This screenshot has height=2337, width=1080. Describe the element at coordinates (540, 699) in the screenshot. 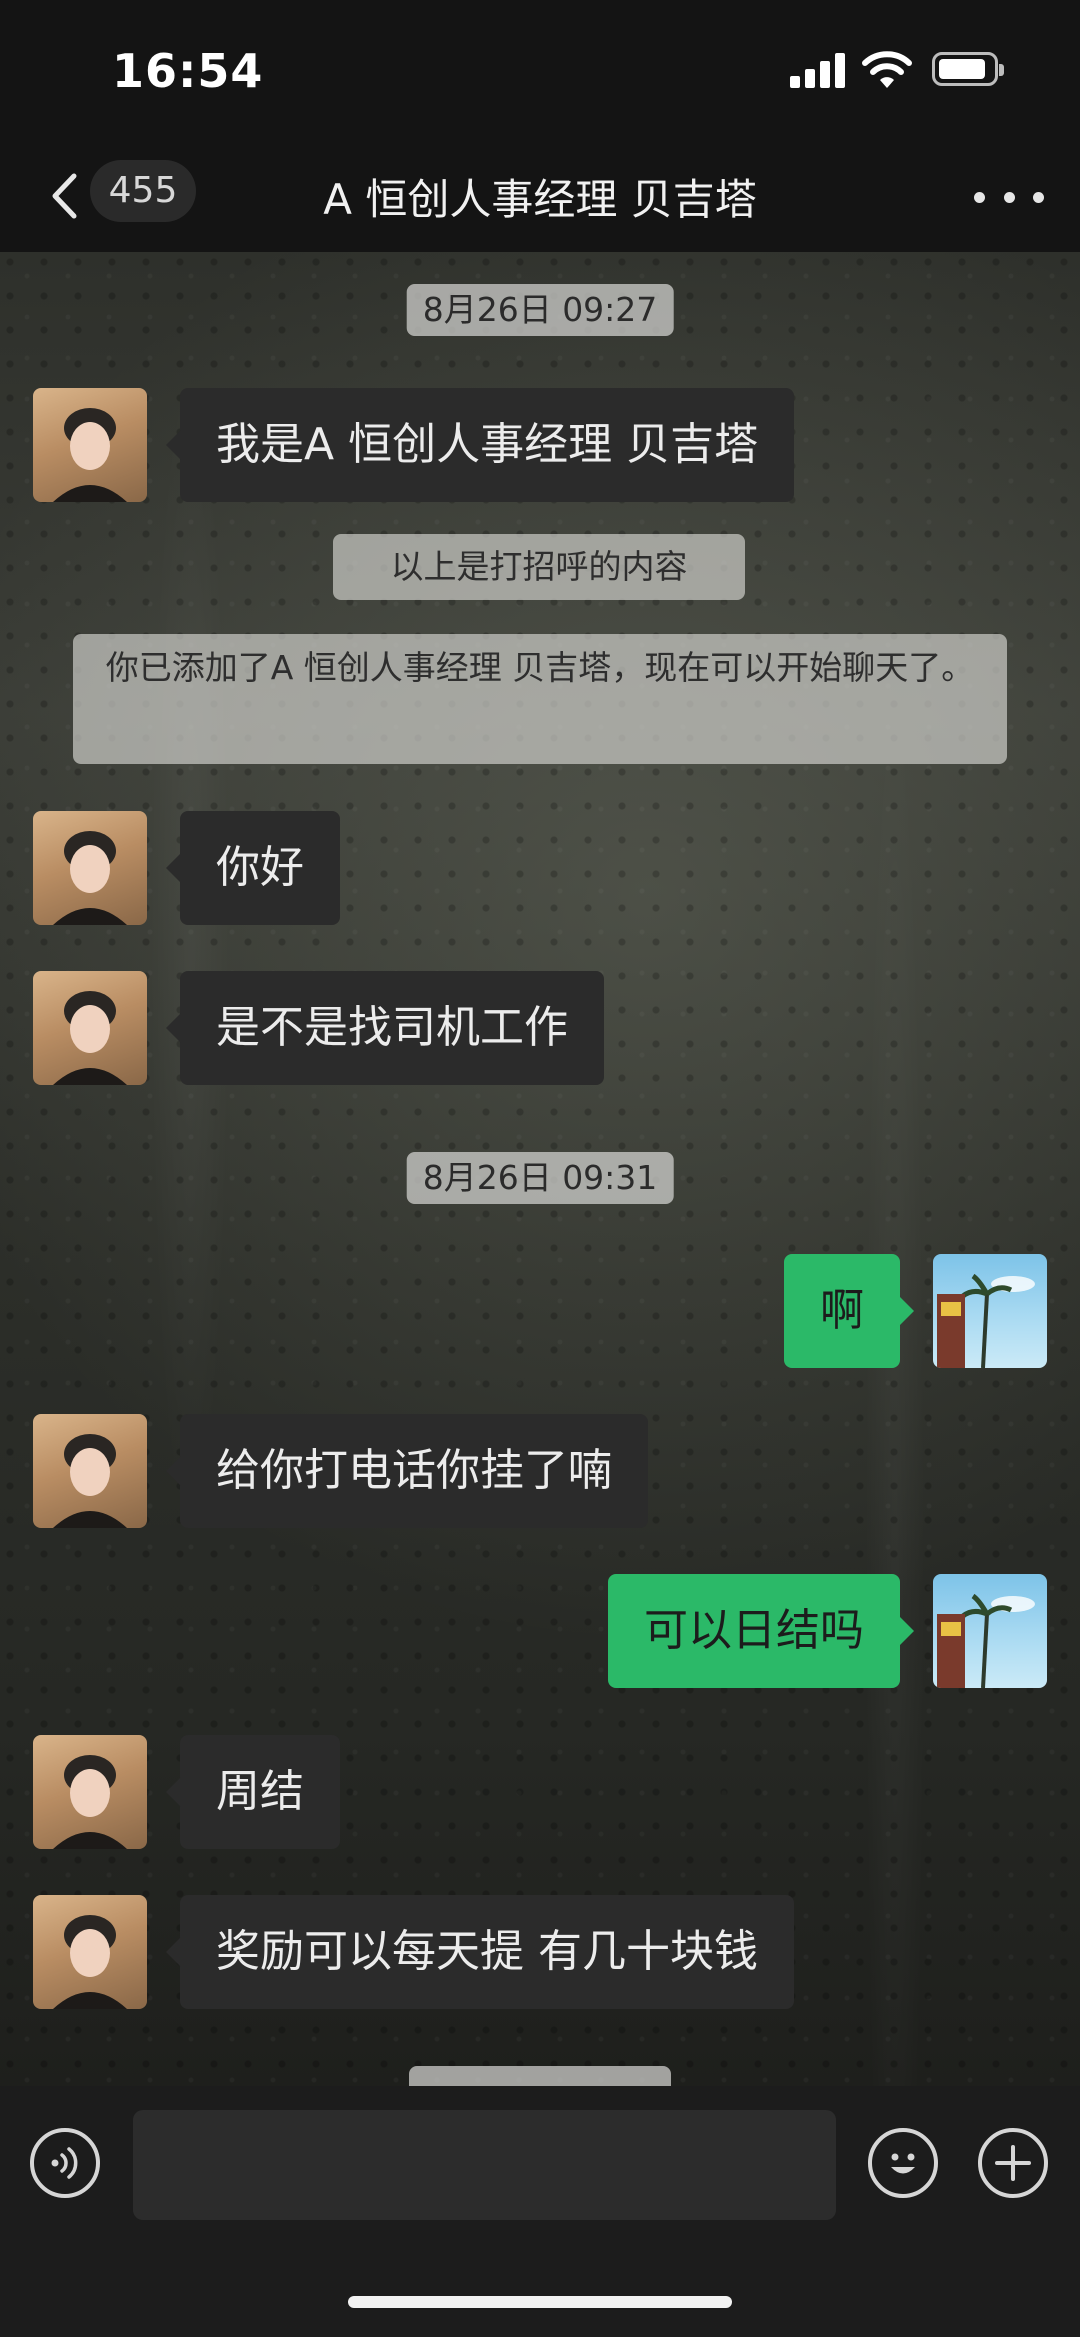

I see `system-note: 你已添加了A 恒创人事经理 贝吉塔，现在可以开始聊天了。` at that location.